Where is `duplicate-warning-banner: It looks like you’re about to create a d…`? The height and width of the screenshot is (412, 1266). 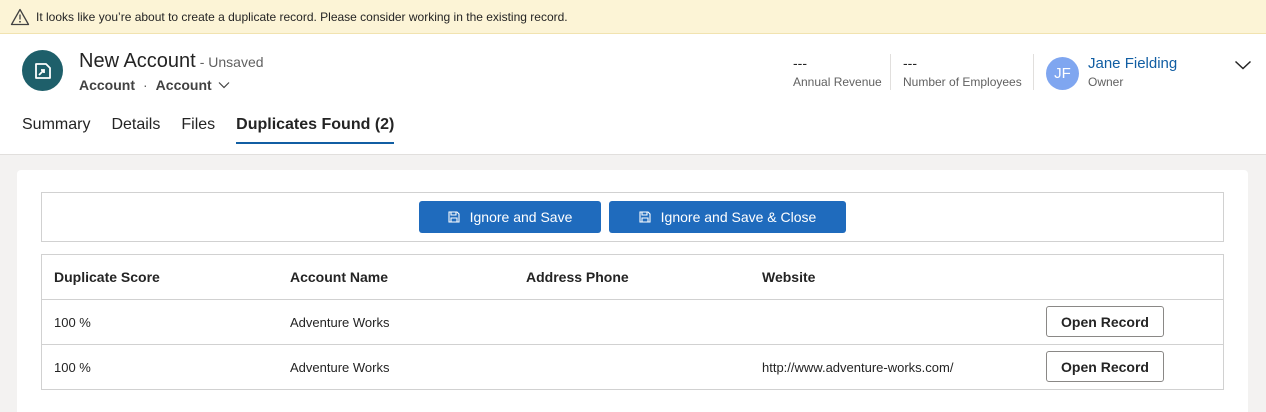 duplicate-warning-banner: It looks like you’re about to create a d… is located at coordinates (633, 17).